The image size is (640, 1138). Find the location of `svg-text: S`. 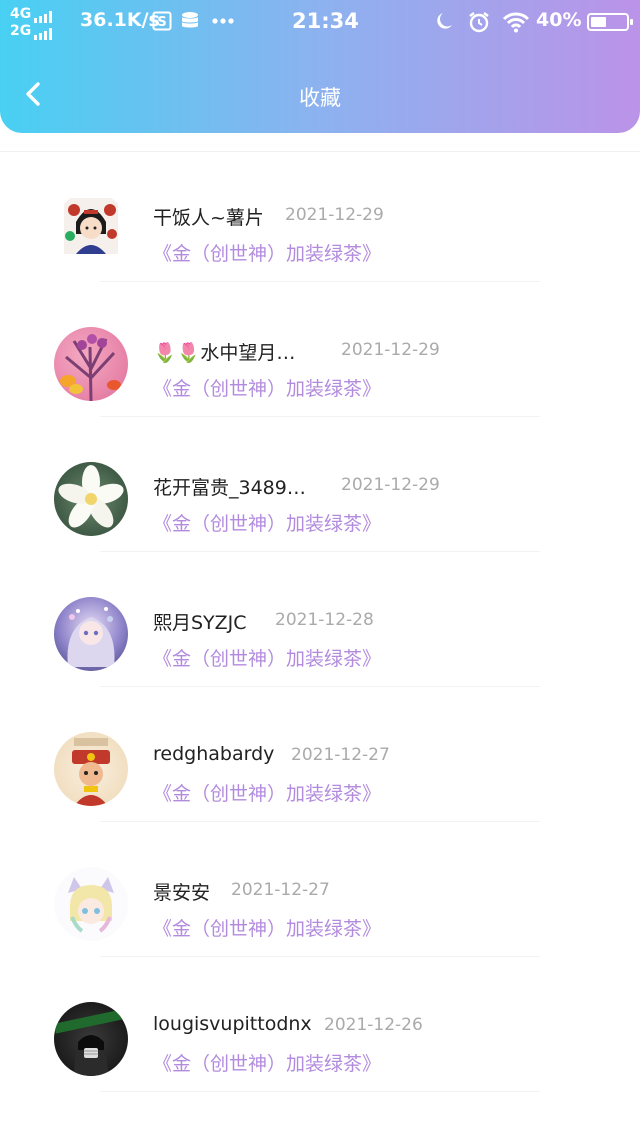

svg-text: S is located at coordinates (161, 22).